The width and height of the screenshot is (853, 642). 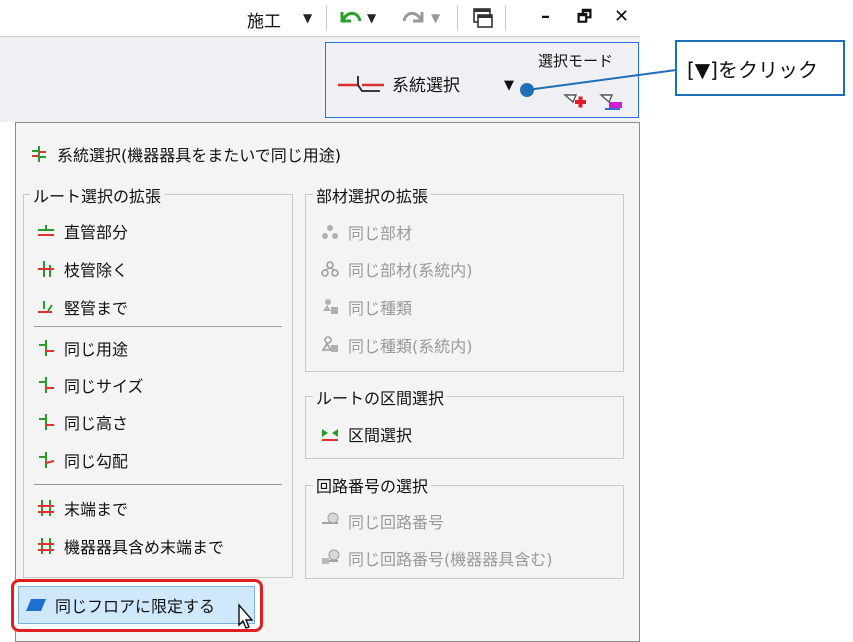 What do you see at coordinates (380, 397) in the screenshot?
I see `route-section-title: ルートの区間選択` at bounding box center [380, 397].